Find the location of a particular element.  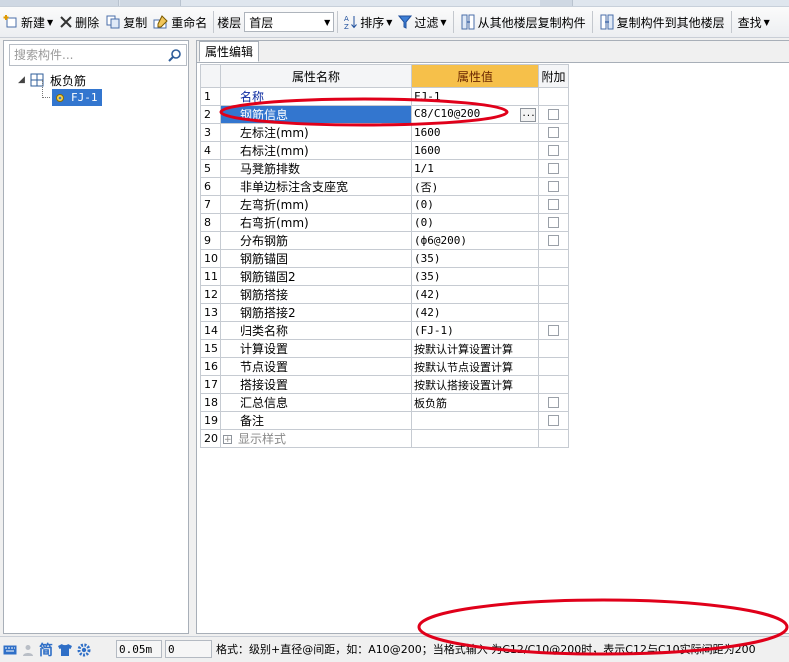

tree-collapse-toggle-icon: ◢ is located at coordinates (21, 80).